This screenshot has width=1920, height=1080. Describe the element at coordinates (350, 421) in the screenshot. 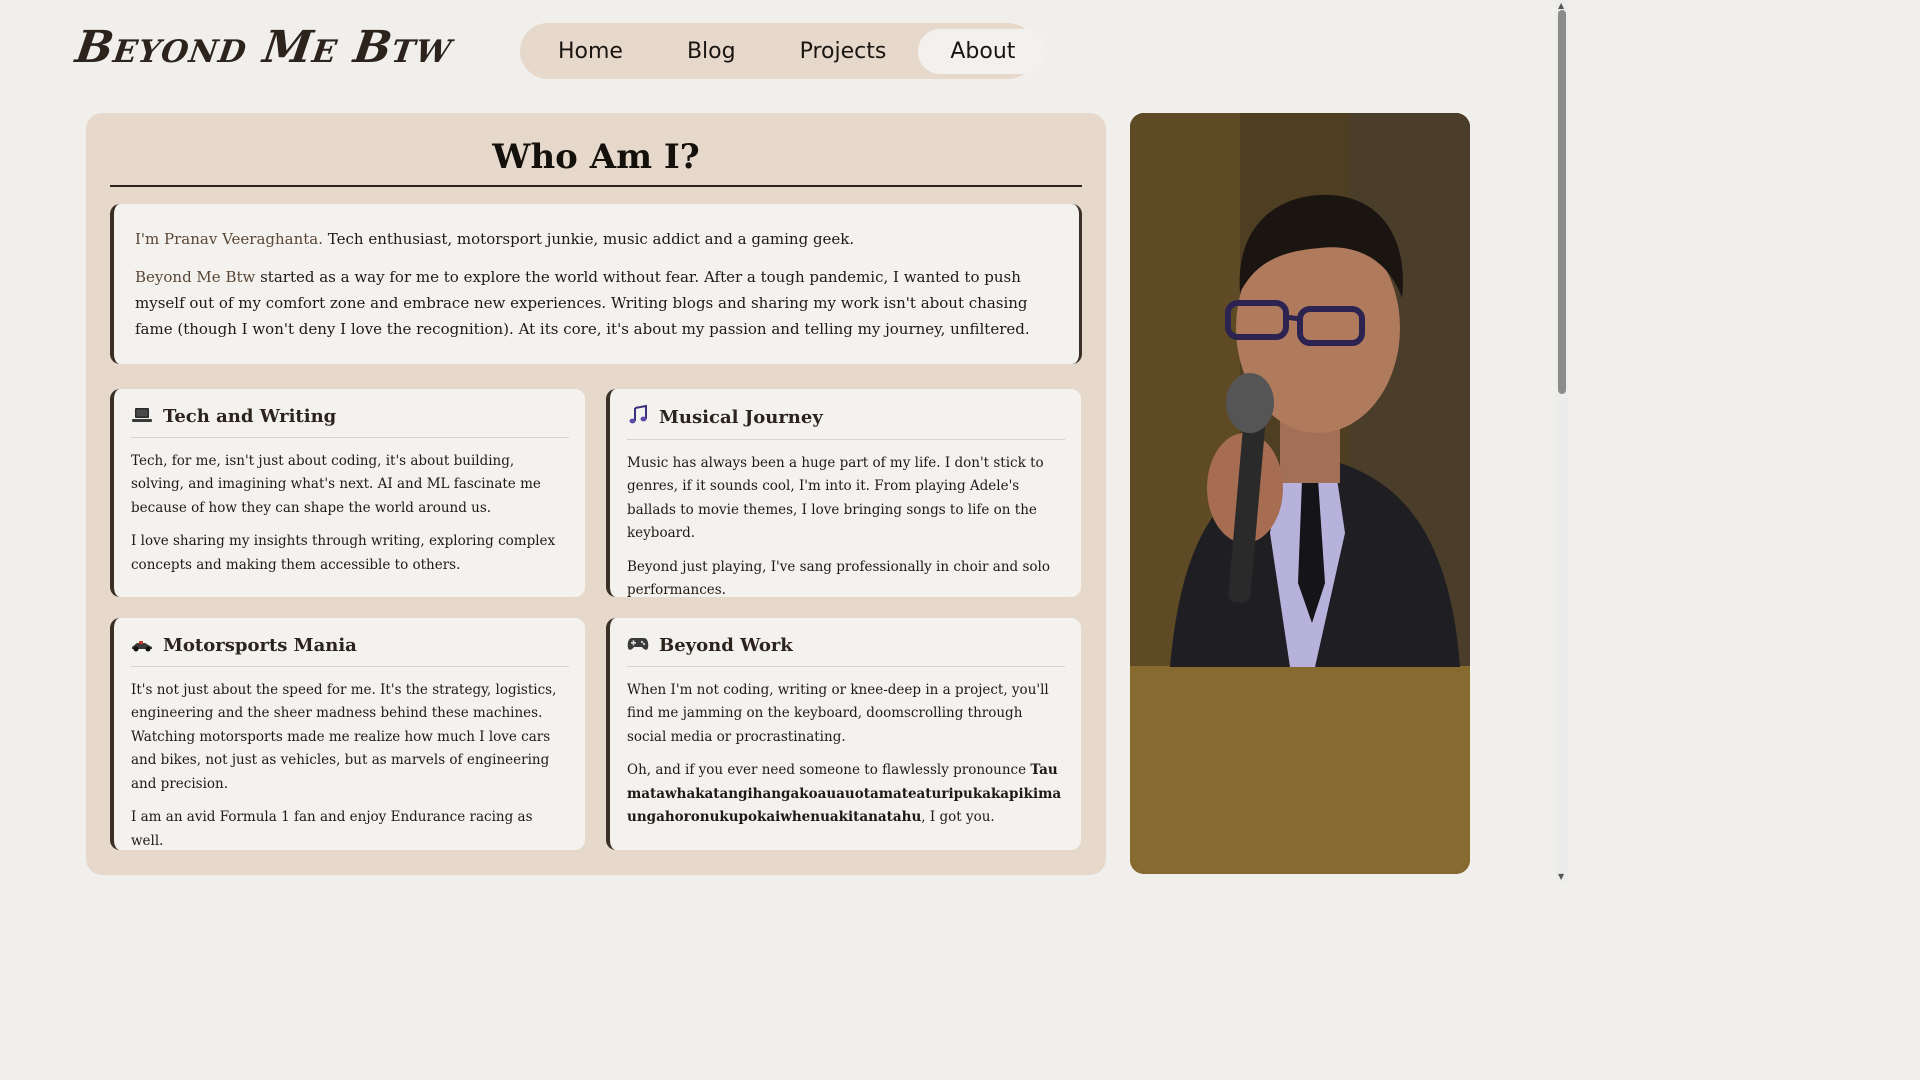

I see `card-header: Tech and Writing` at that location.